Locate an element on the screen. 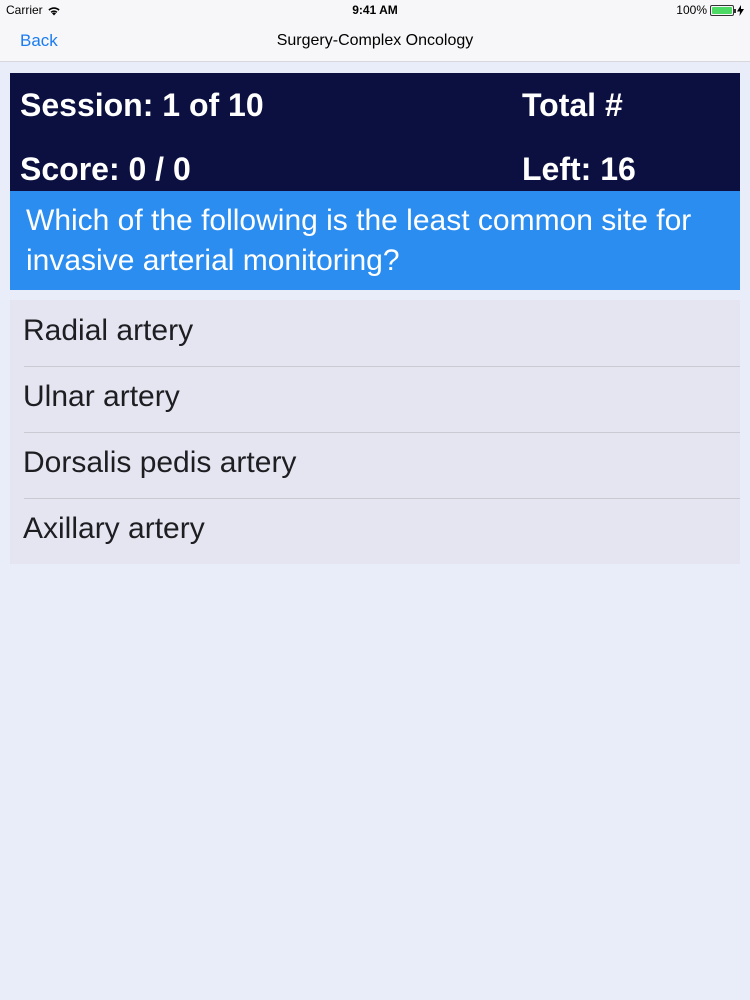 Image resolution: width=750 pixels, height=1000 pixels. answer-label: Dorsalis pedis artery is located at coordinates (160, 462).